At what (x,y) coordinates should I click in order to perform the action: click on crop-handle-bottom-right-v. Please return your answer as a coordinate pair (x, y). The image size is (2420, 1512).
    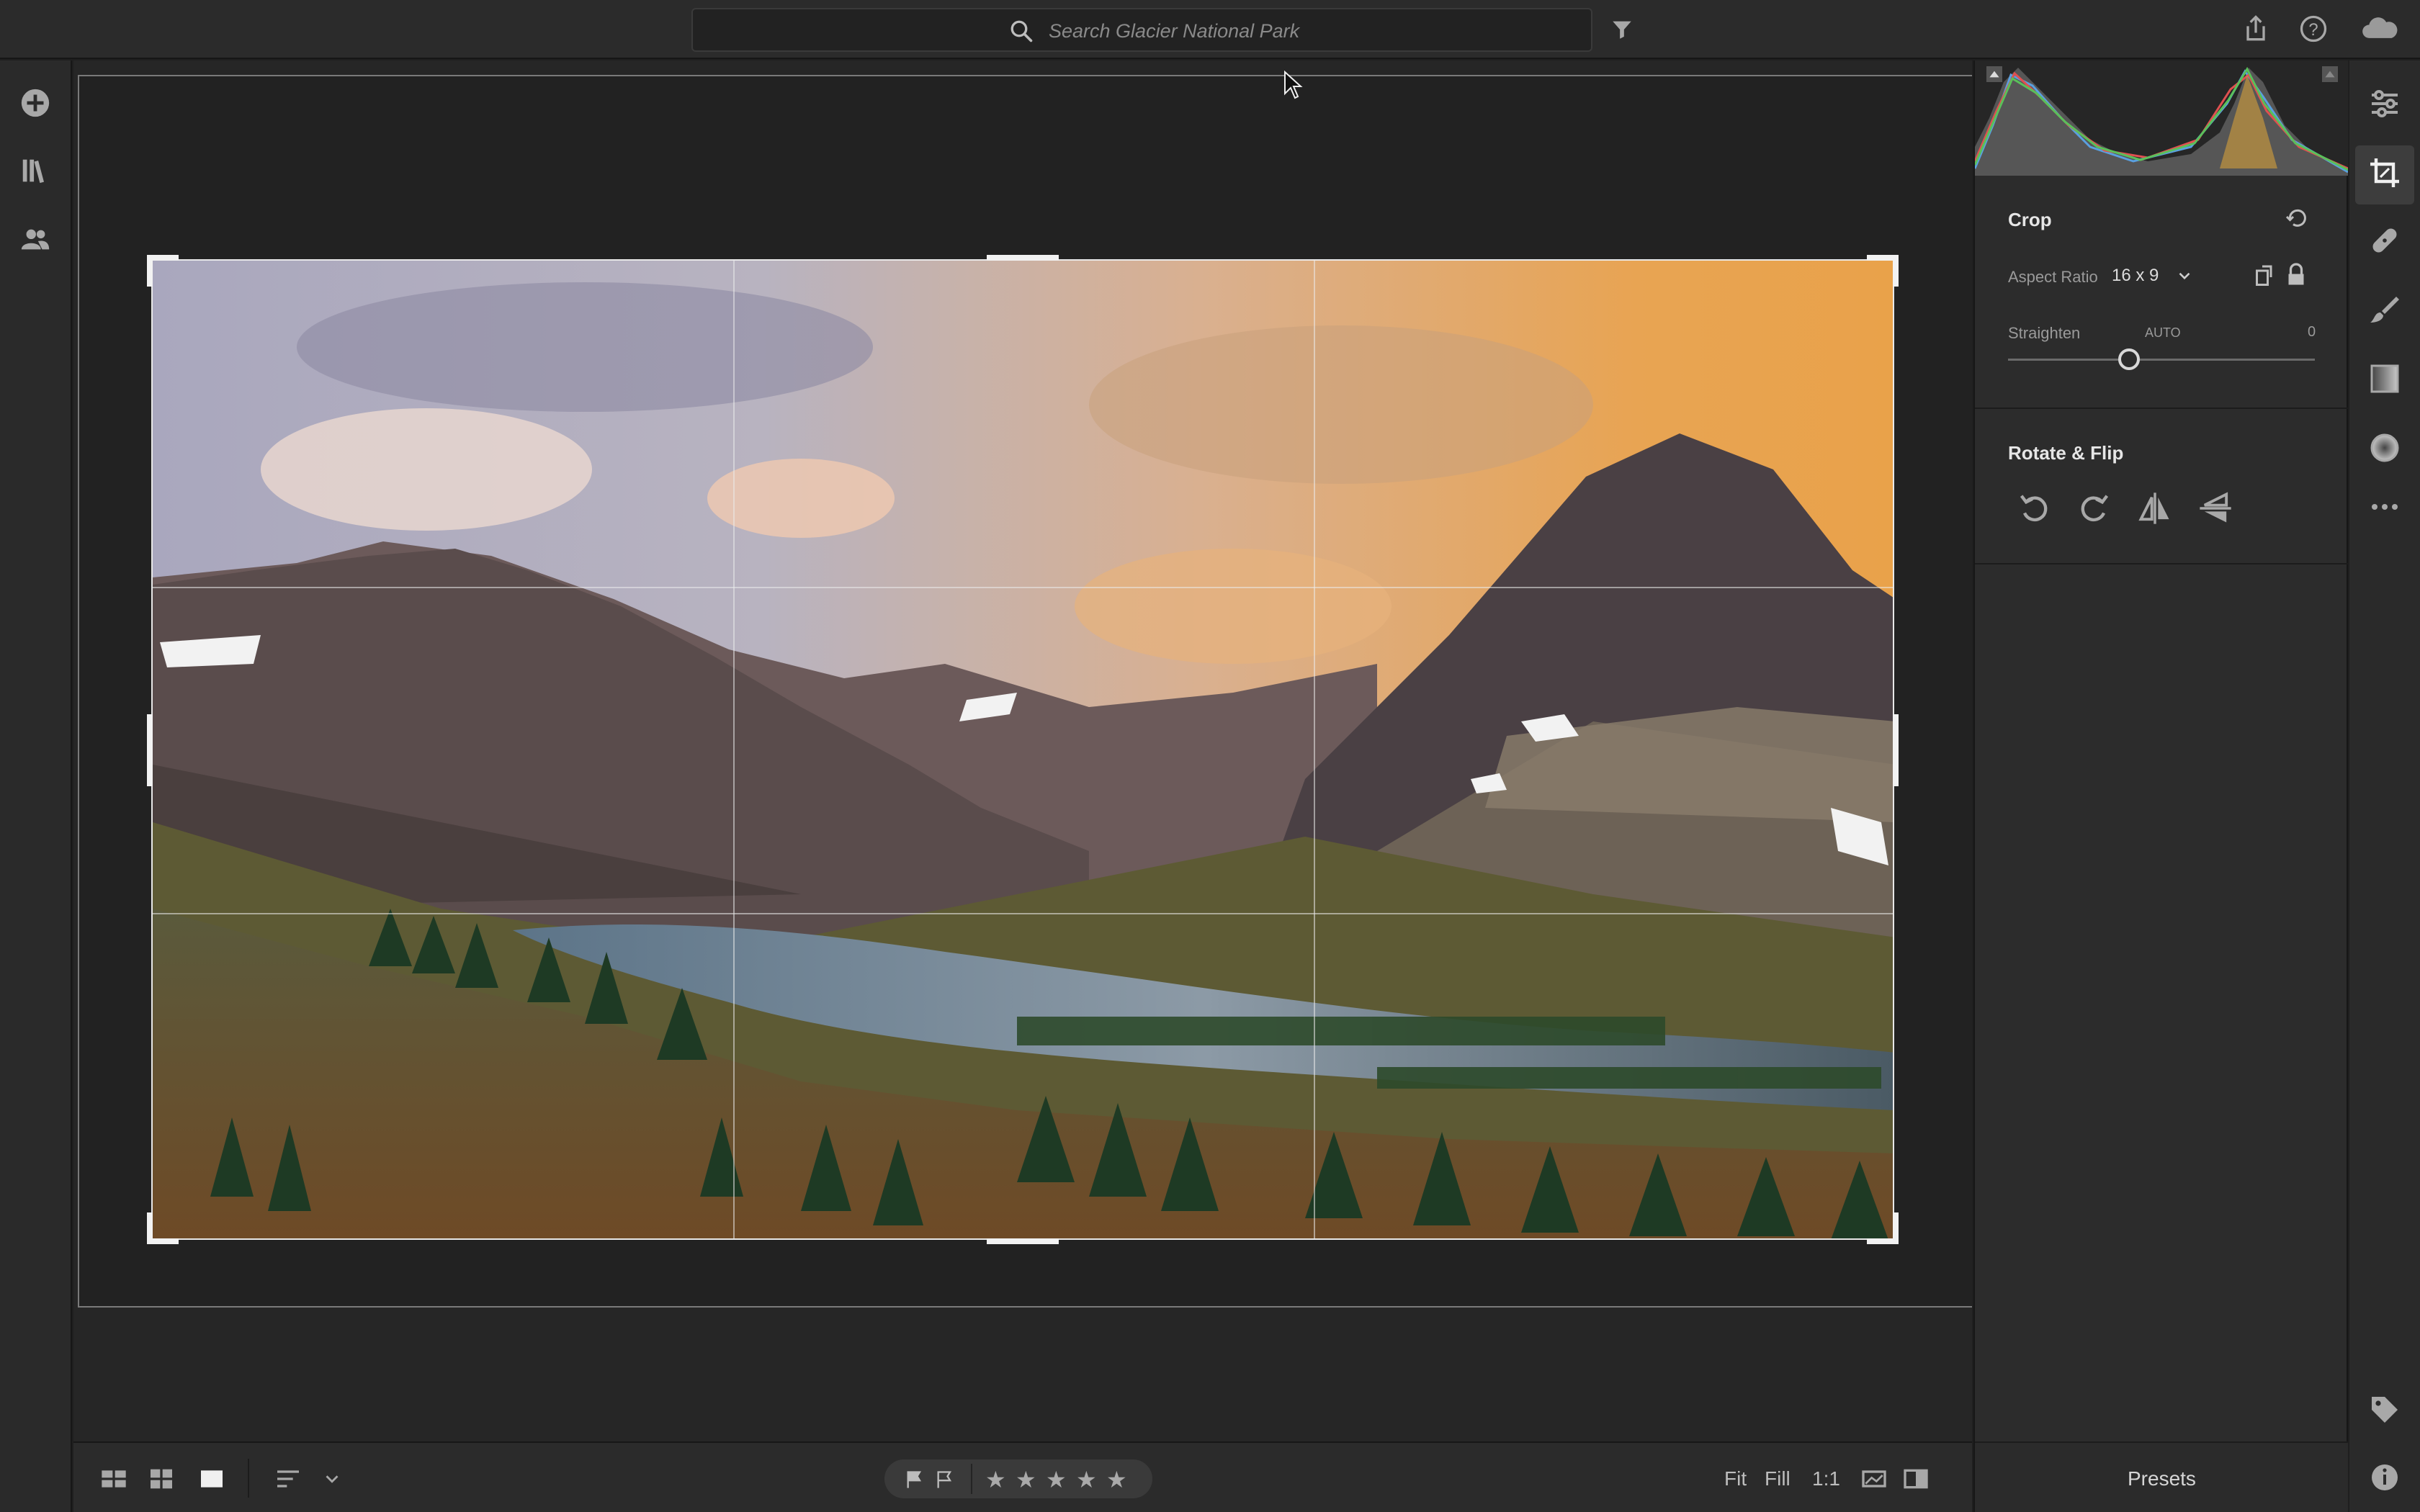
    Looking at the image, I should click on (1896, 1228).